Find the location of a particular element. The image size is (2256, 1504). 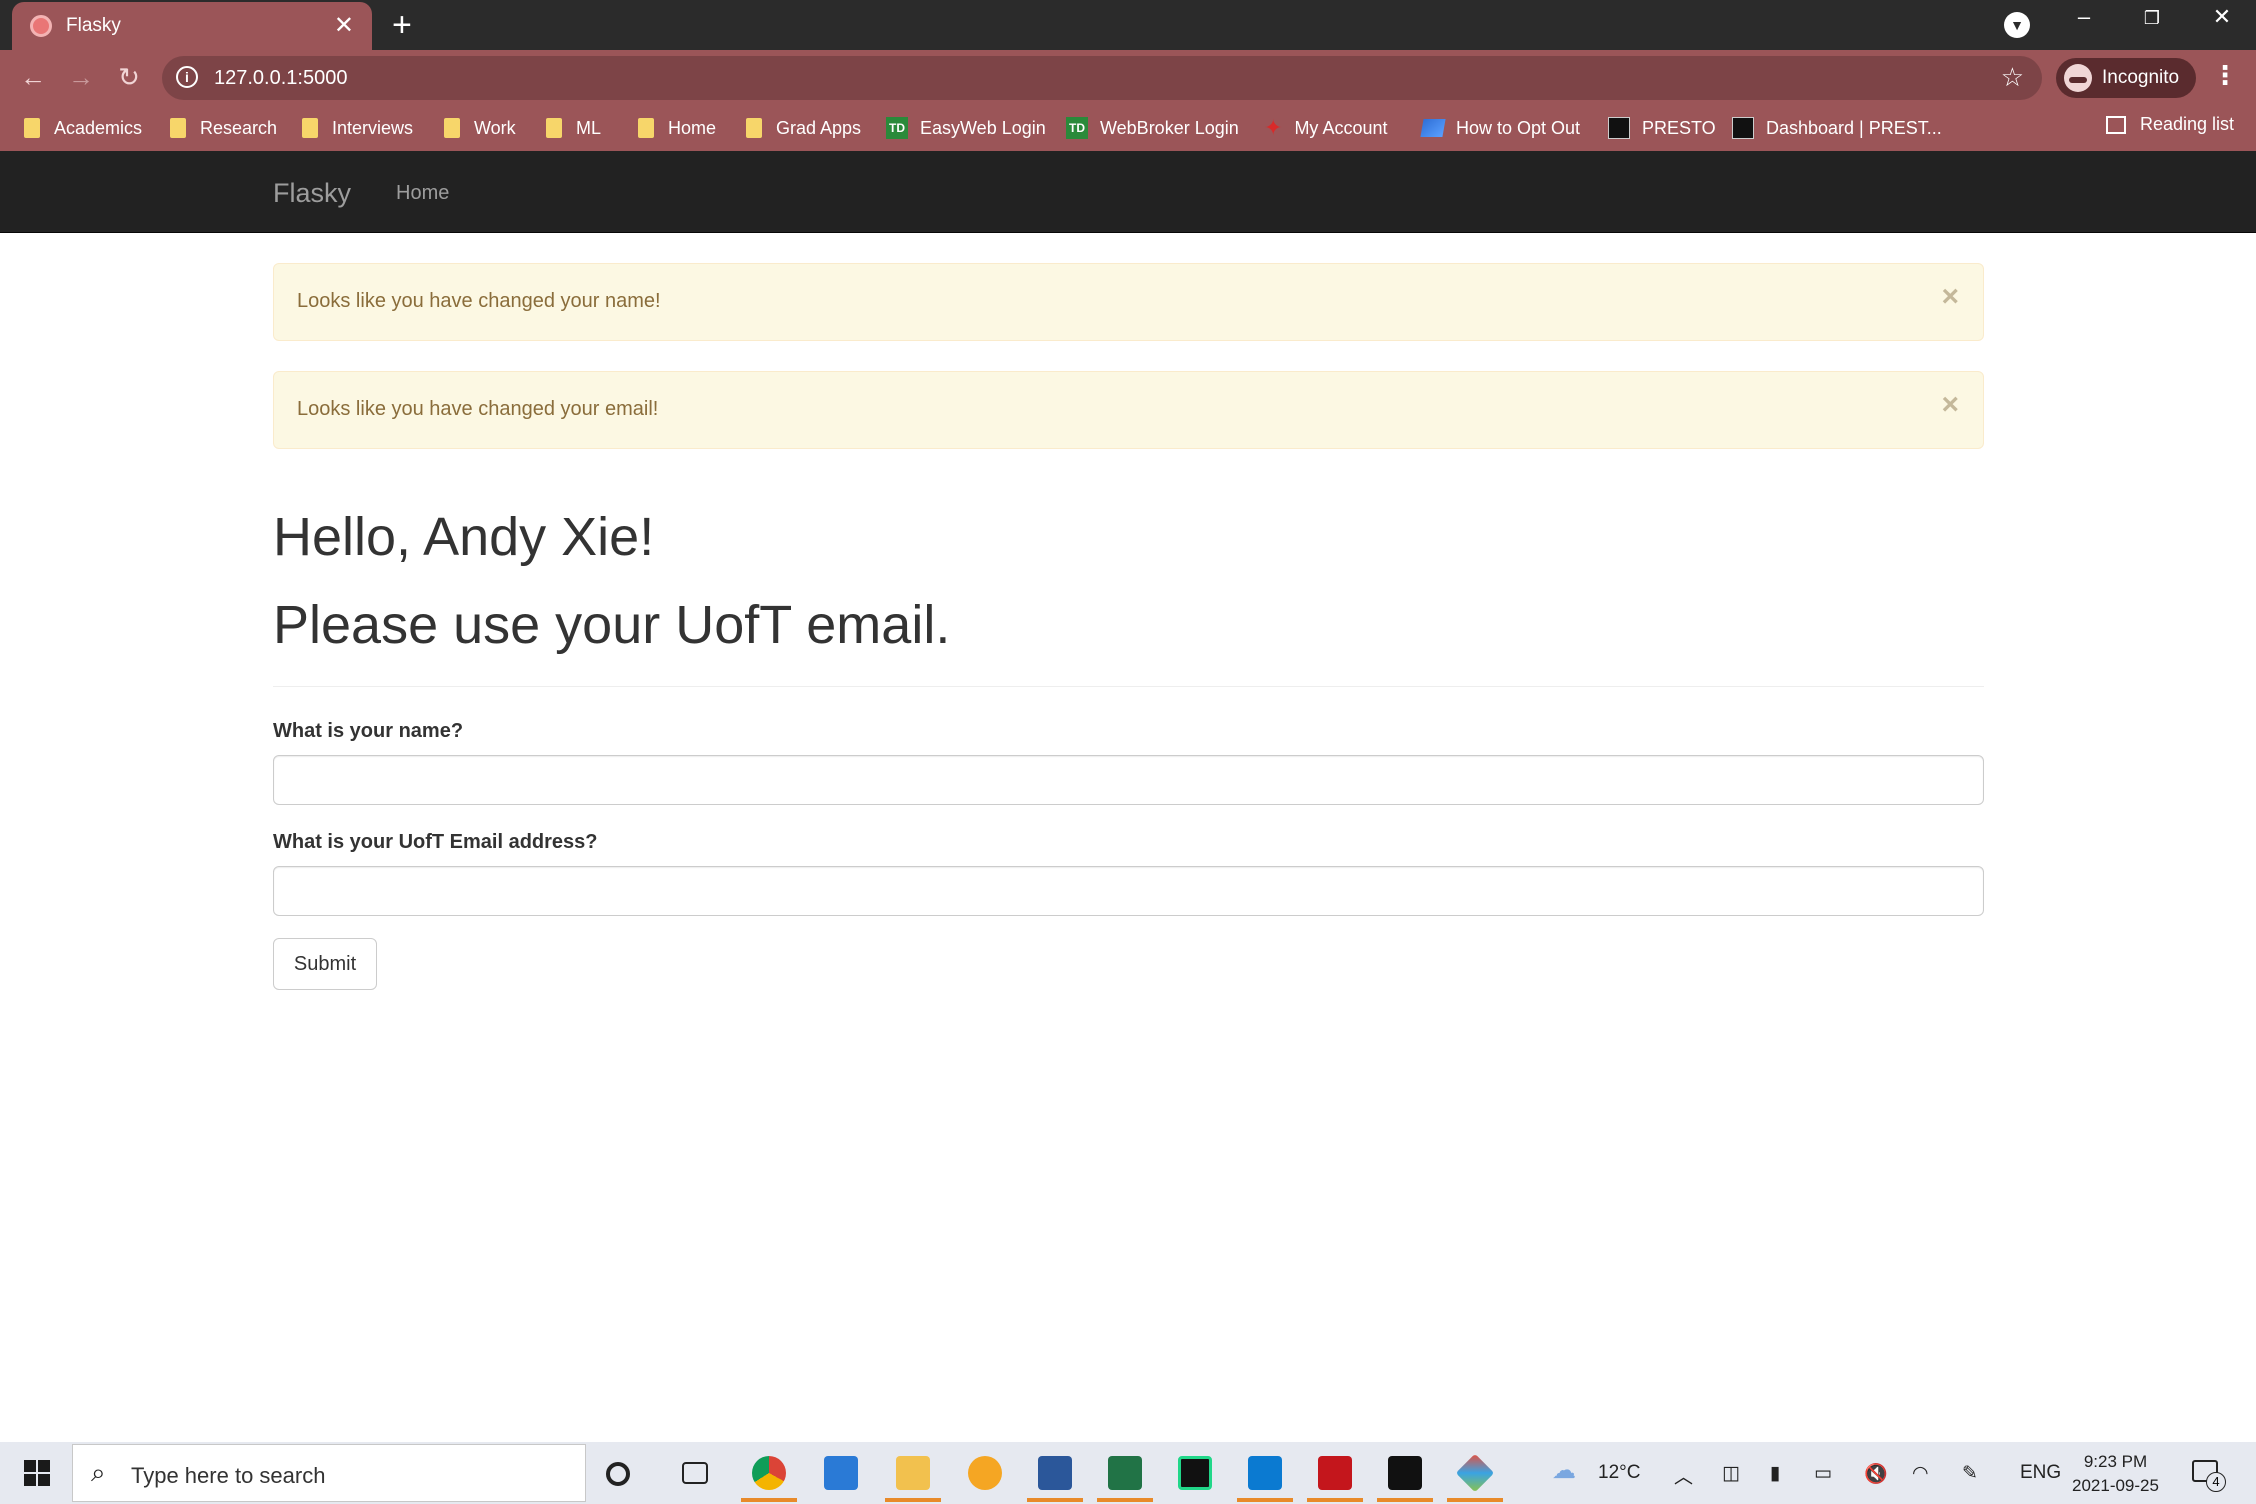

acrobat-active-indicator is located at coordinates (1335, 1500).